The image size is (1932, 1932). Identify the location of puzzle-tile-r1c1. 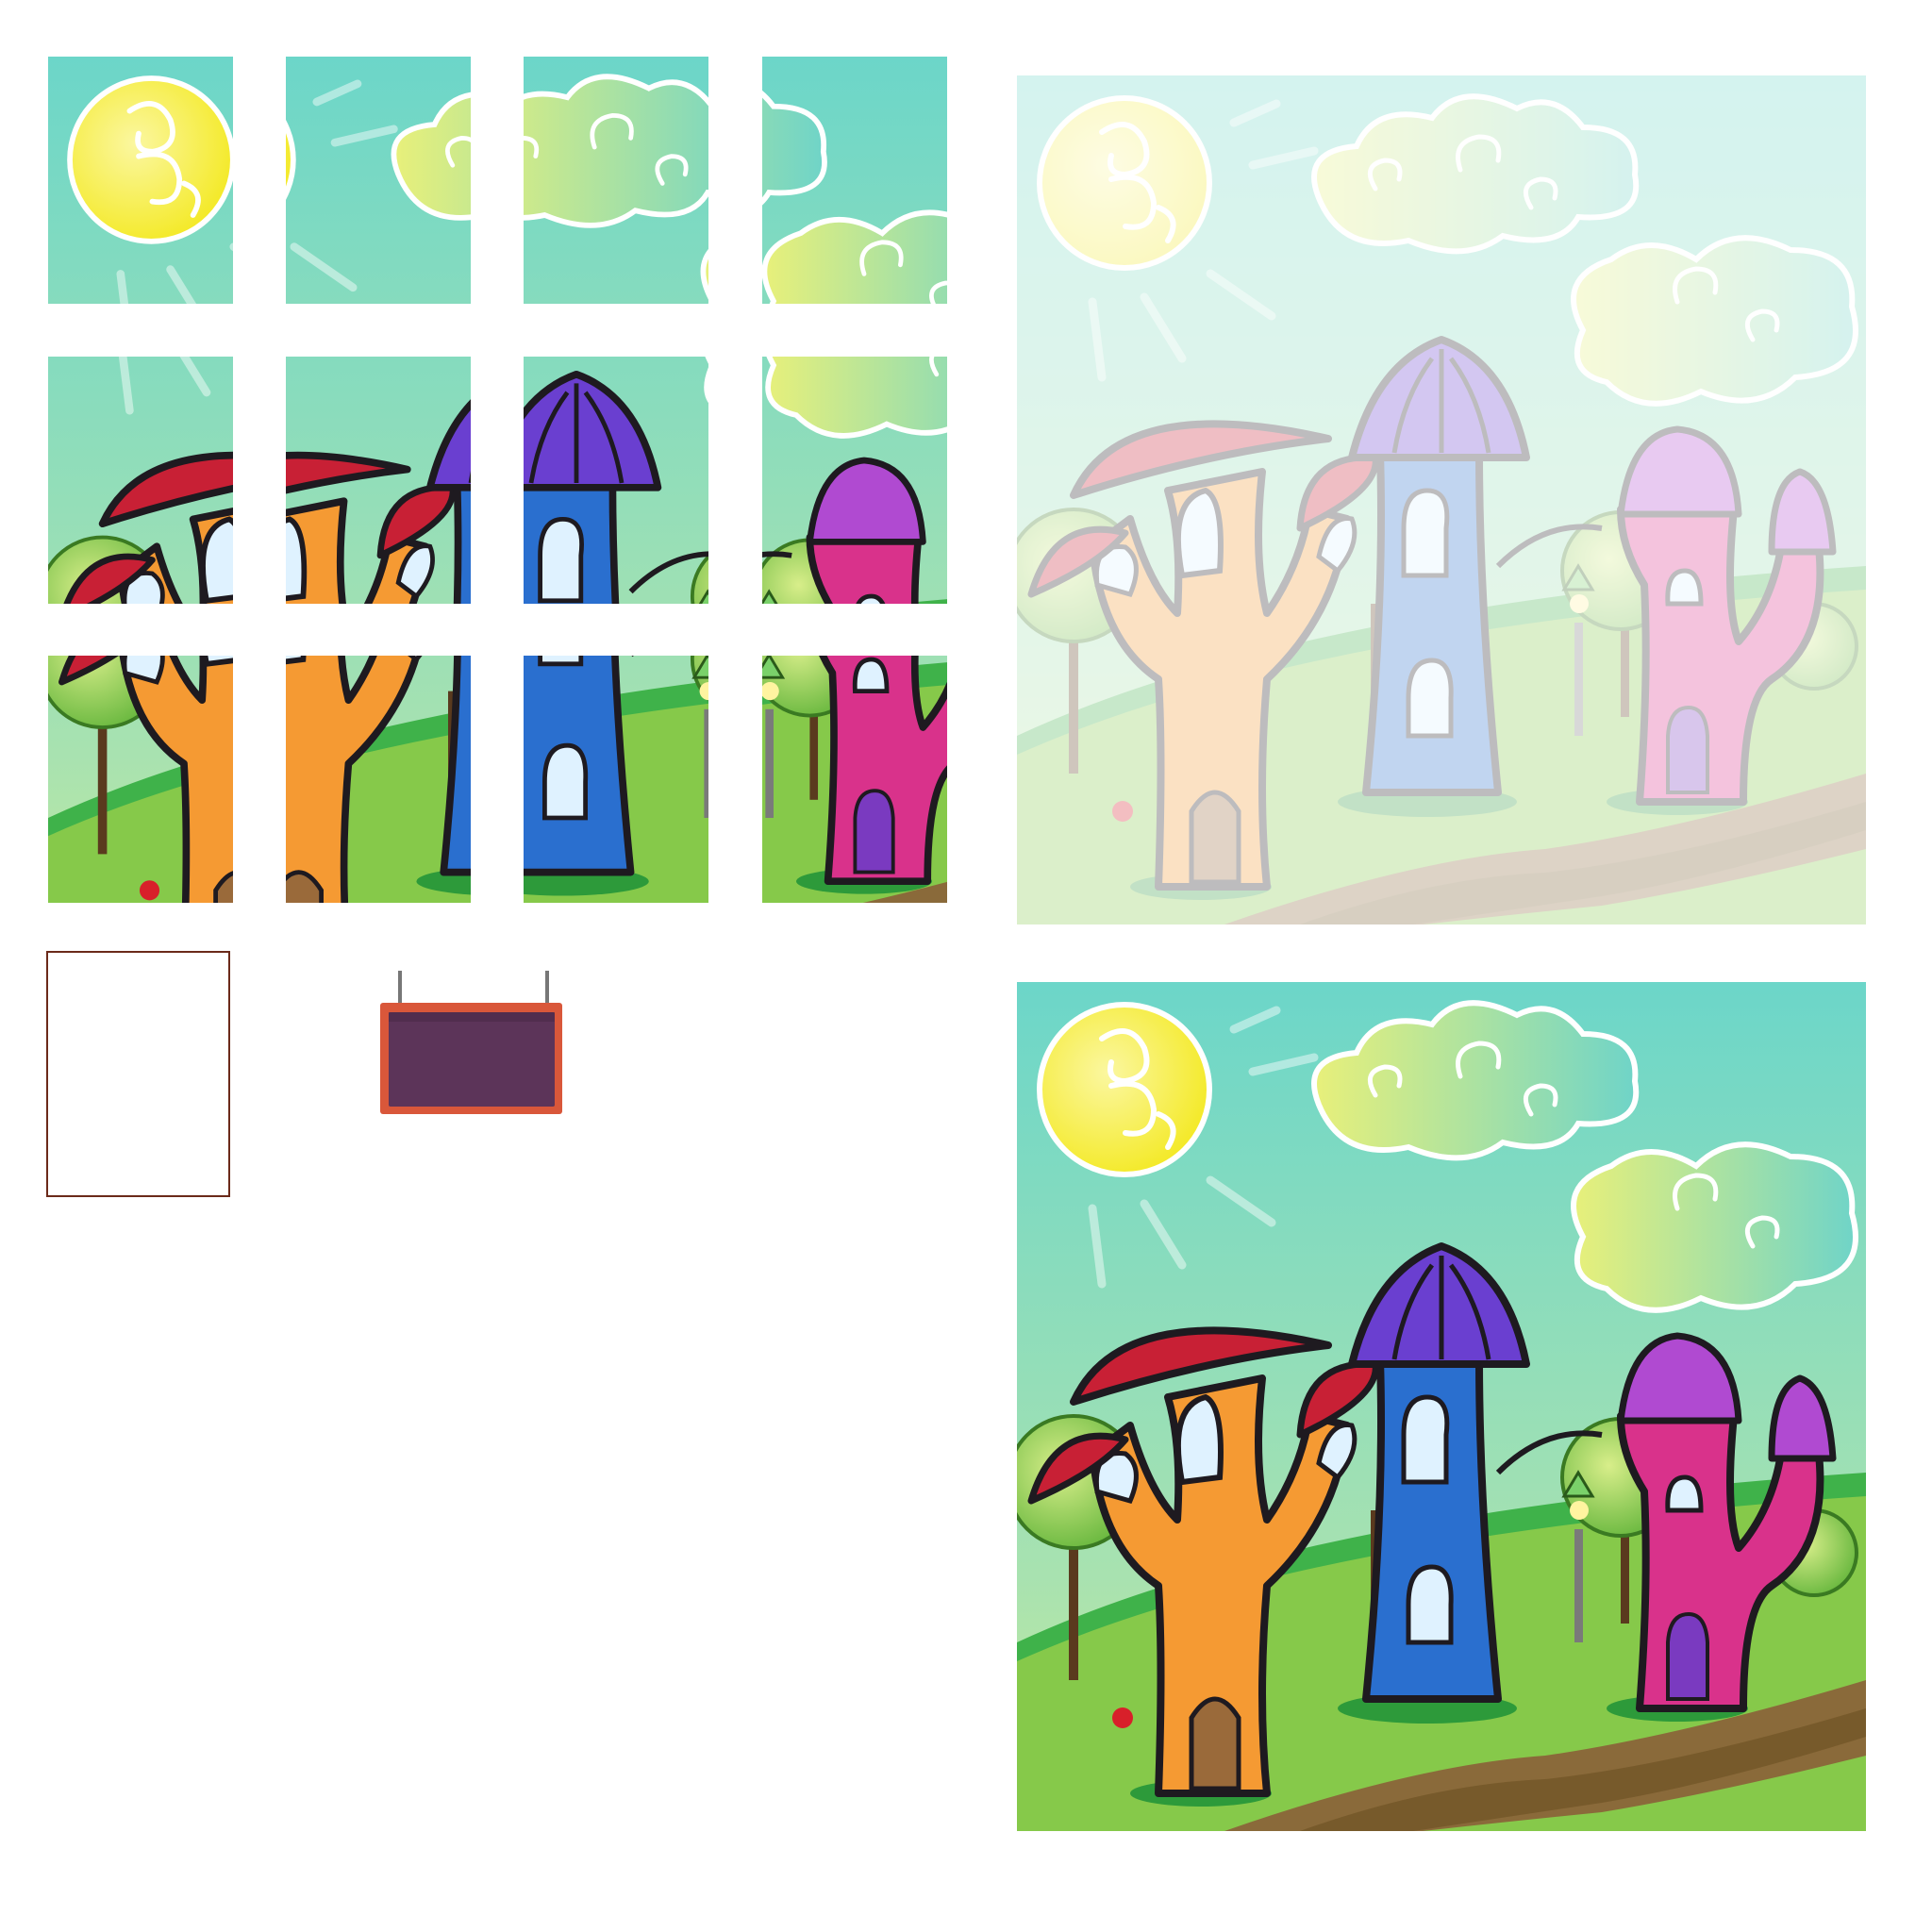
(141, 180).